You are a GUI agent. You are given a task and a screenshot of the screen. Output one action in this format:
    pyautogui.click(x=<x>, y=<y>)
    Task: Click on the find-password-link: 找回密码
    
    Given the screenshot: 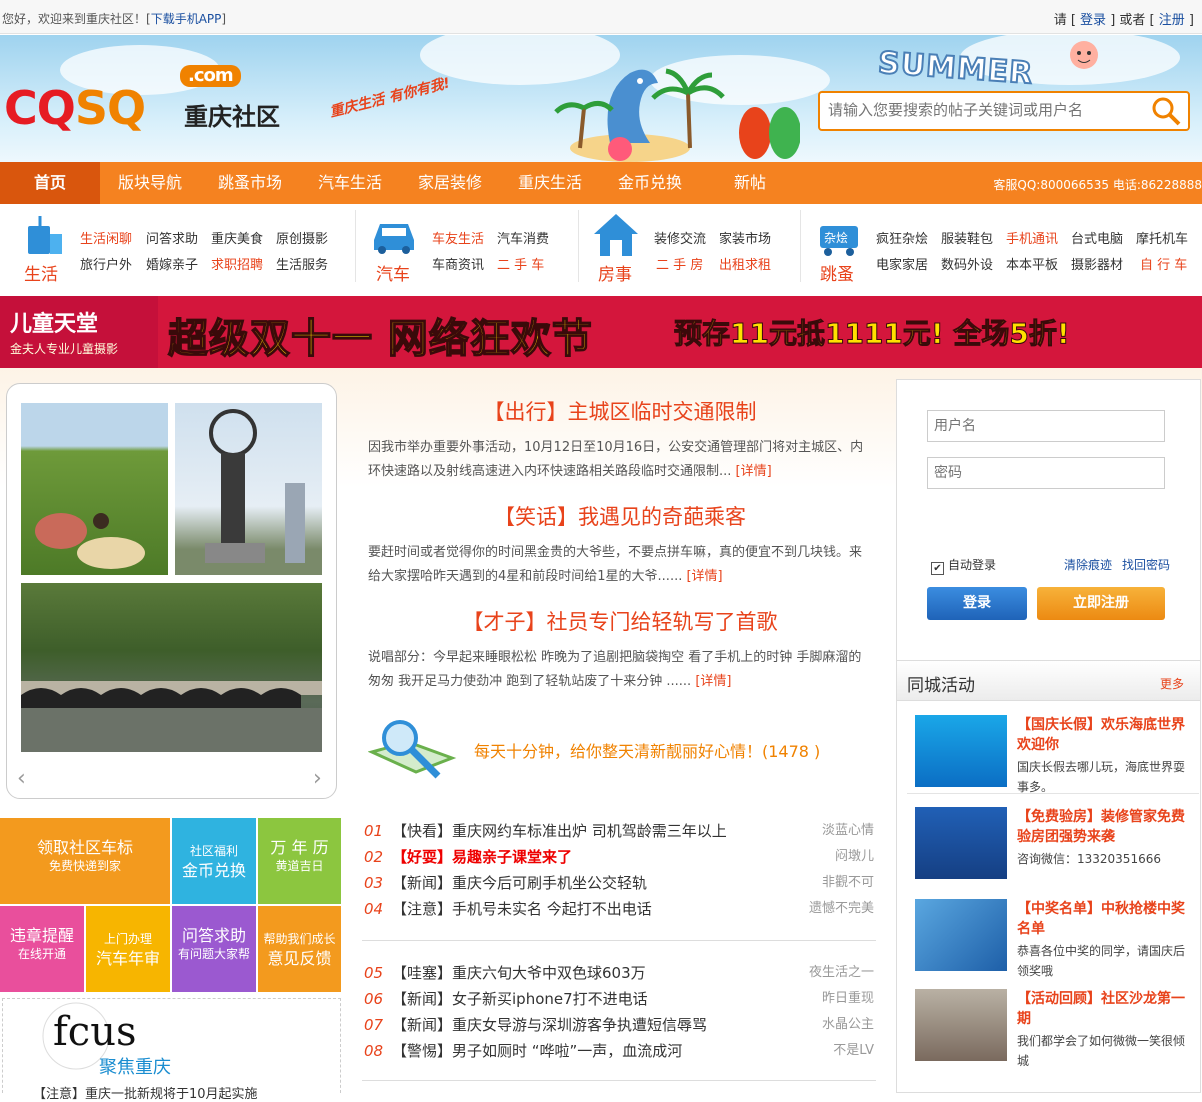 What is the action you would take?
    pyautogui.click(x=1146, y=564)
    